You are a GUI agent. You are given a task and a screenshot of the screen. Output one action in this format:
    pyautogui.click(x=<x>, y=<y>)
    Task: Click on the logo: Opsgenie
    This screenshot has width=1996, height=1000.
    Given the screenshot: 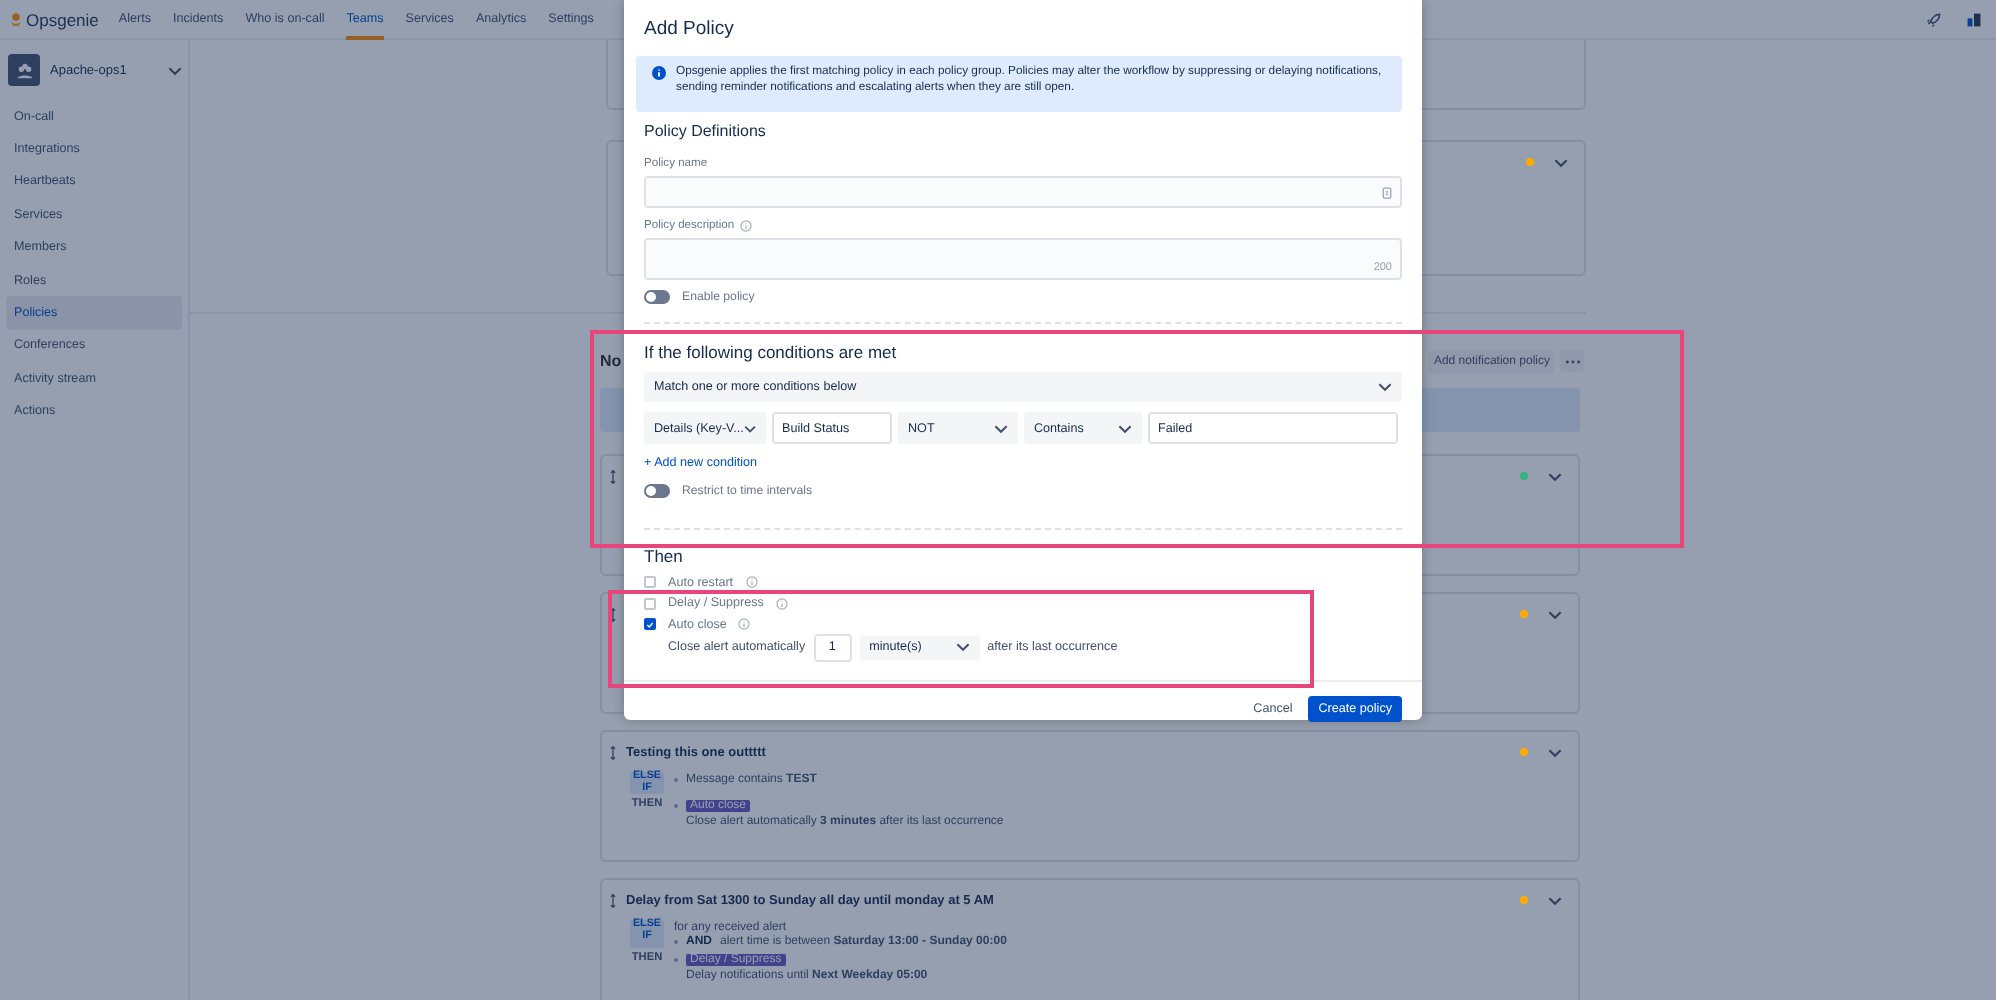 What is the action you would take?
    pyautogui.click(x=54, y=19)
    